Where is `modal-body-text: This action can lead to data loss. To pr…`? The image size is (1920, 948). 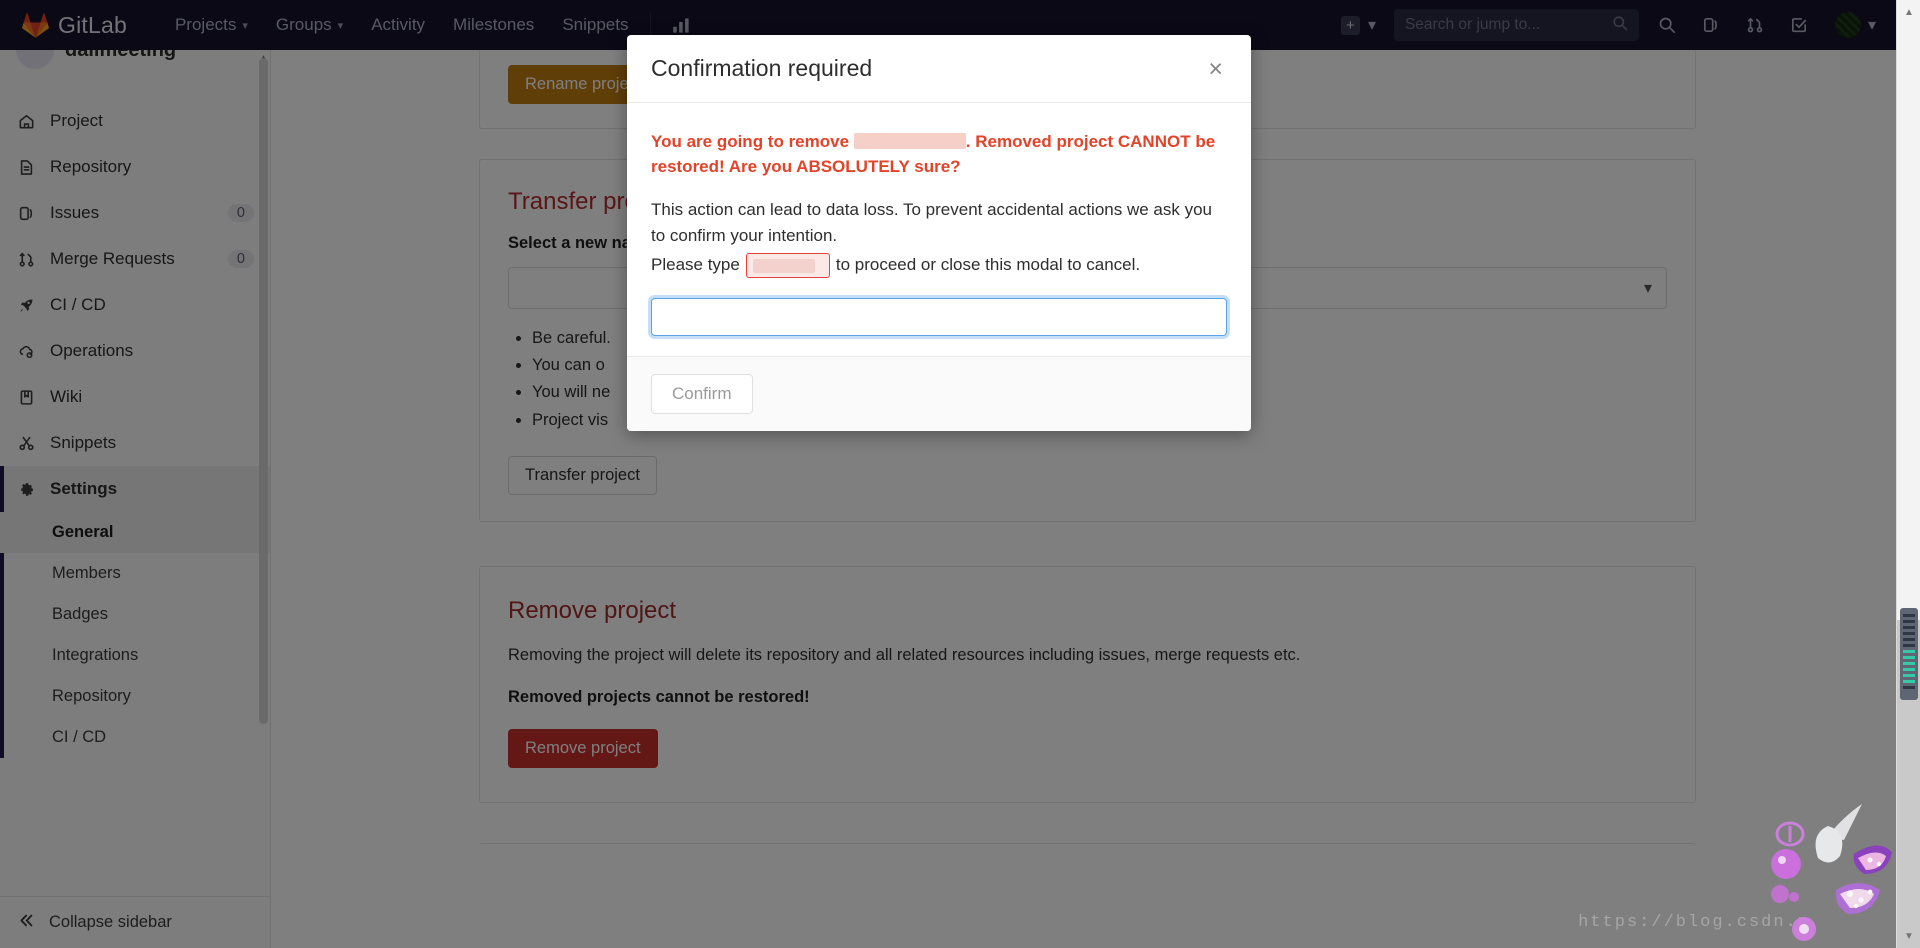
modal-body-text: This action can lead to data loss. To pr… is located at coordinates (932, 222).